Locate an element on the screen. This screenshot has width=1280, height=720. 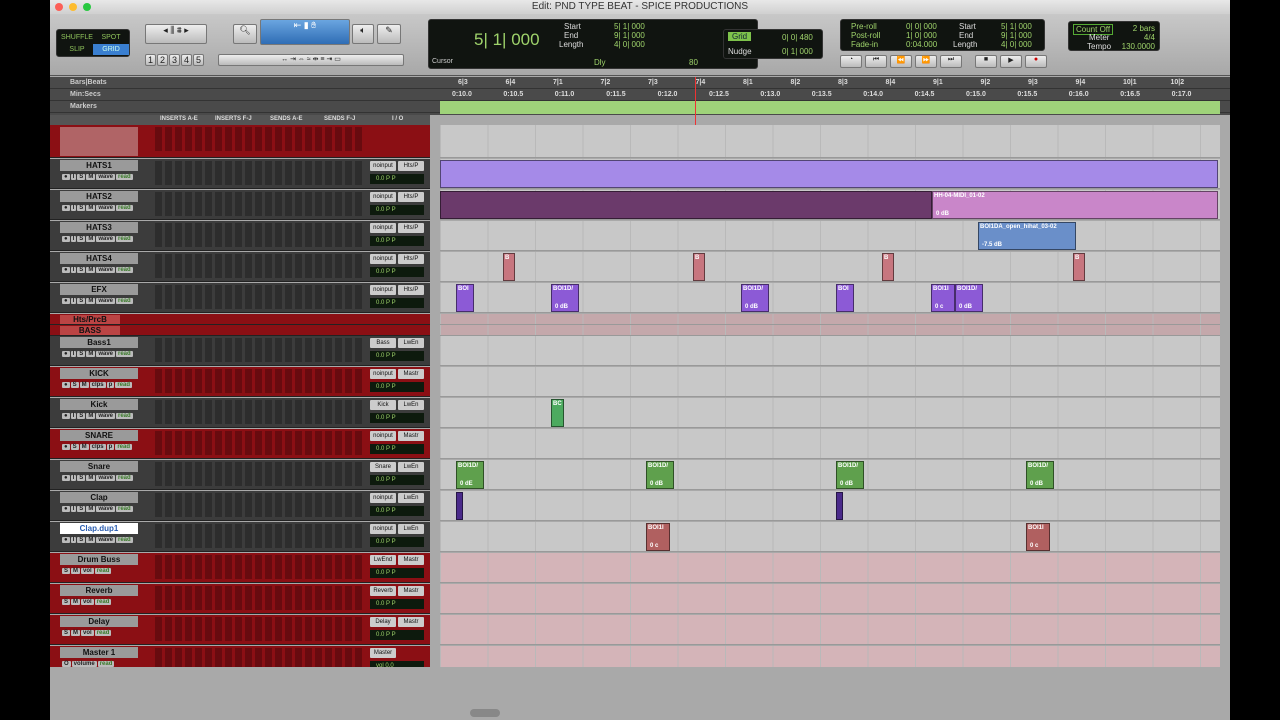
zoom-preset-2: 2 is located at coordinates (162, 60).